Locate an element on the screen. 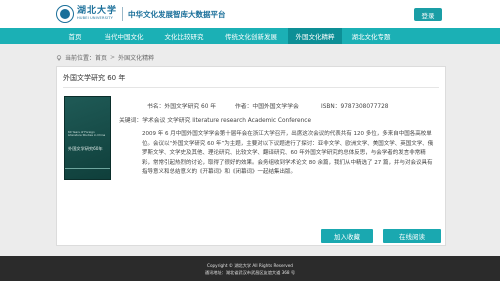  location-pin-icon is located at coordinates (59, 57).